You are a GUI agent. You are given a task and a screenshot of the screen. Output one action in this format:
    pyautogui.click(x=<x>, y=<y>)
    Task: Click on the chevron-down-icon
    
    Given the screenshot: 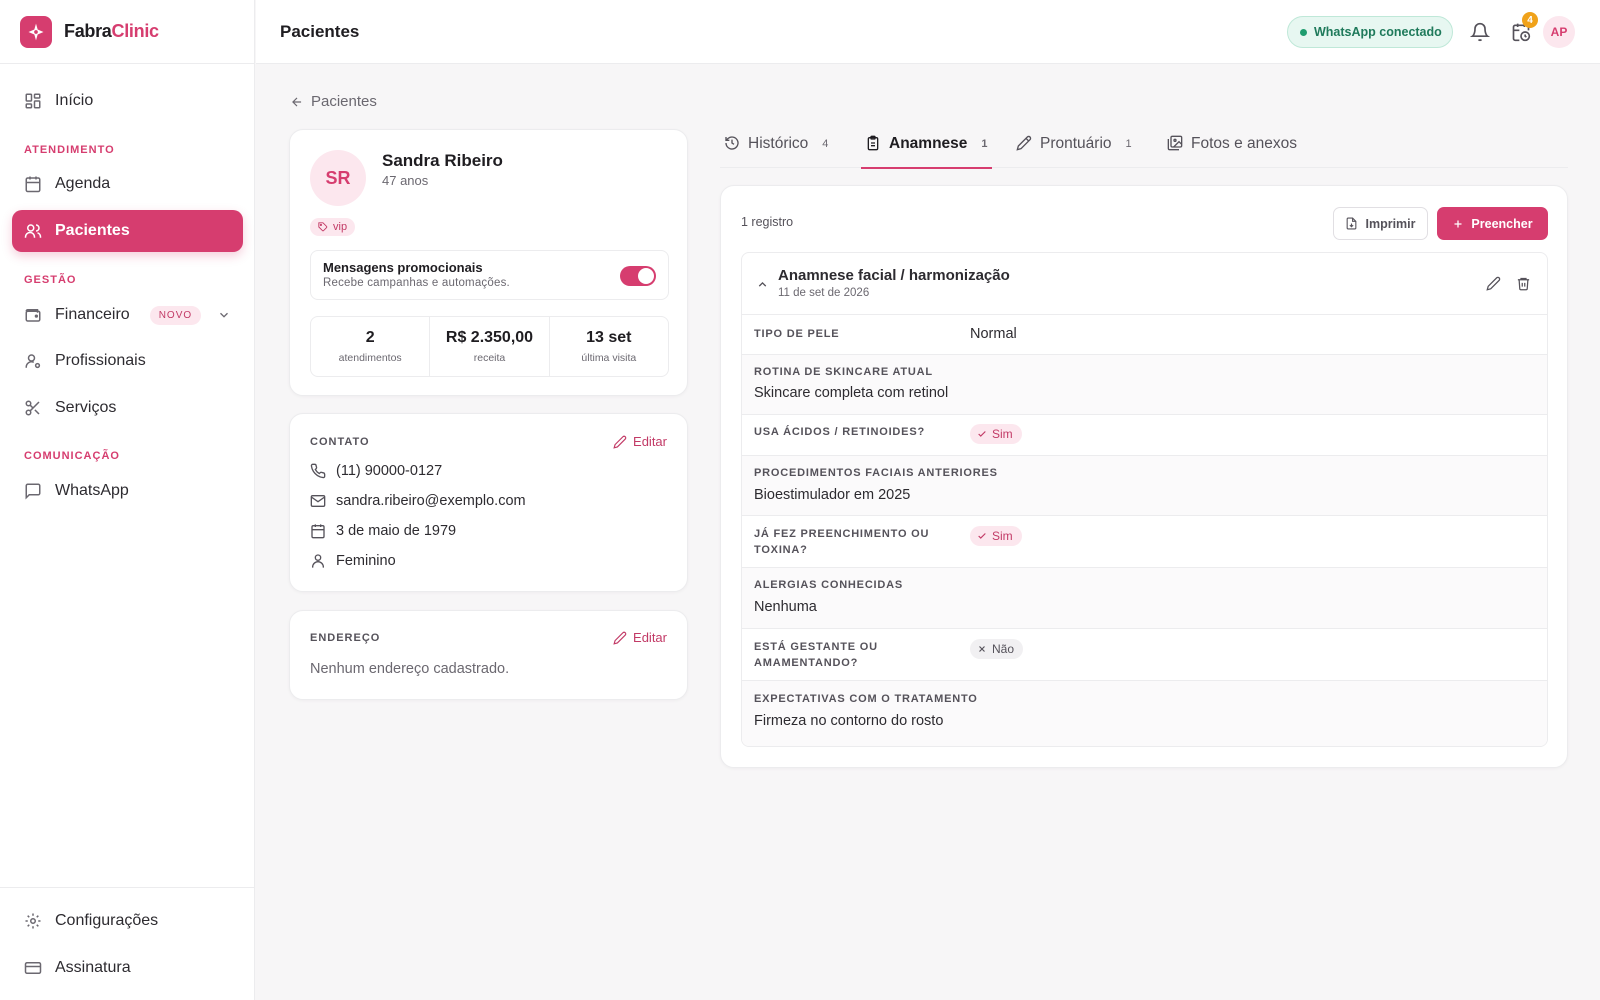 What is the action you would take?
    pyautogui.click(x=224, y=315)
    